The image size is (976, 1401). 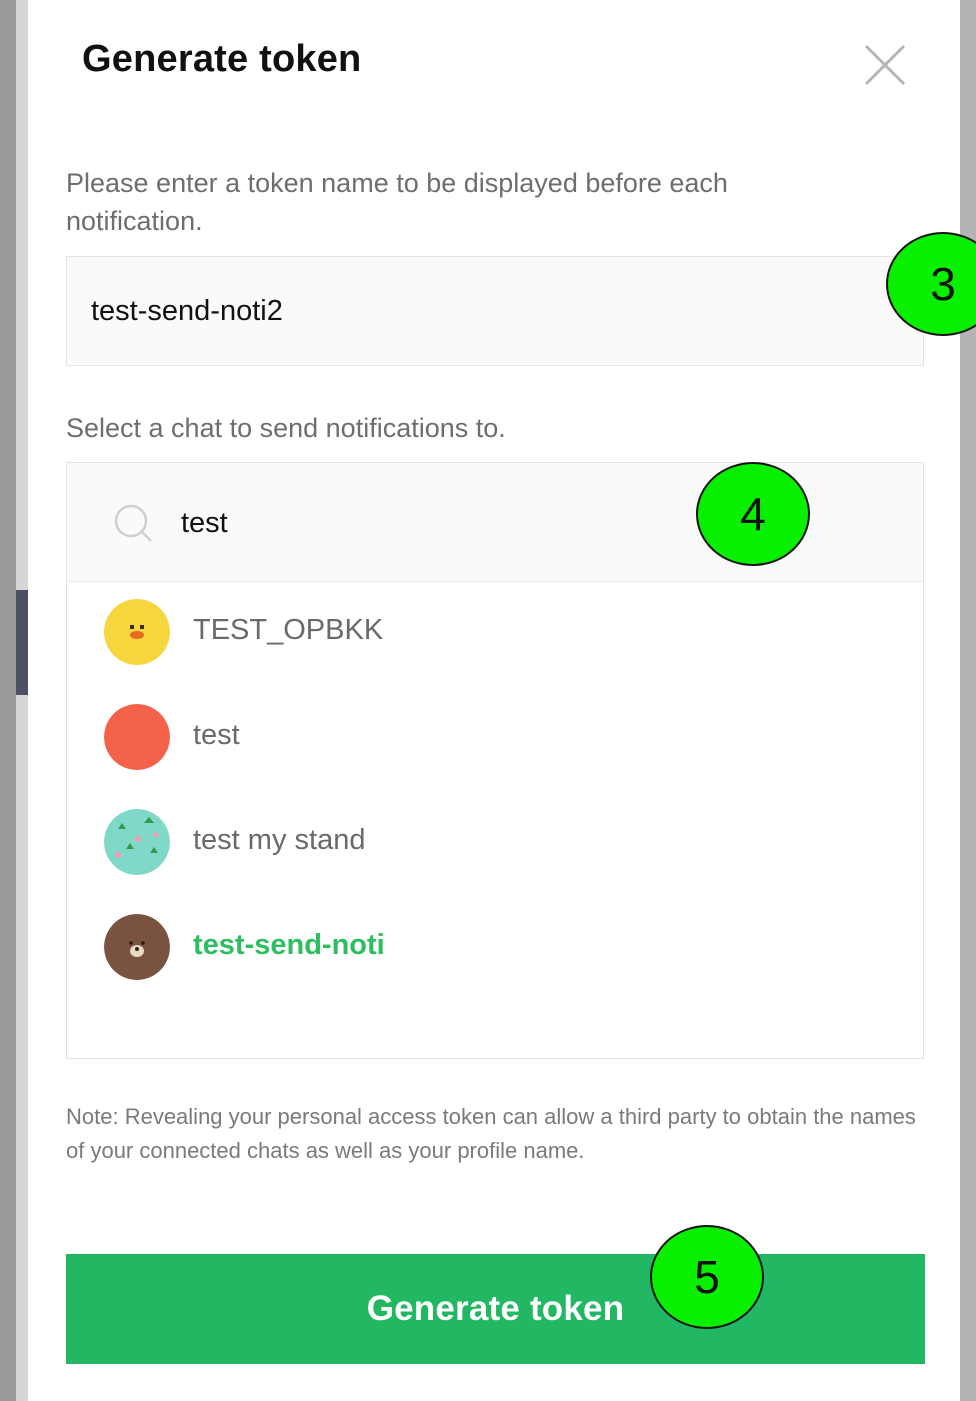 What do you see at coordinates (753, 514) in the screenshot?
I see `step-badge-4: 4` at bounding box center [753, 514].